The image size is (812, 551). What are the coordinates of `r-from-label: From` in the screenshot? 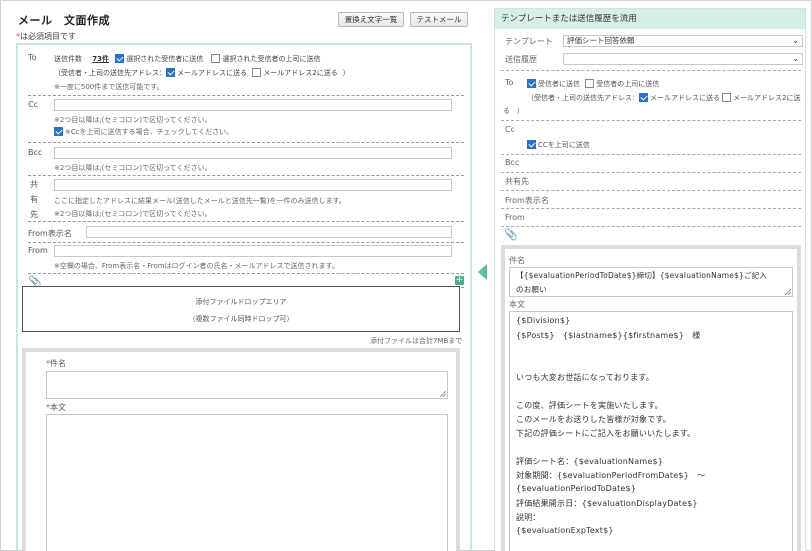 It's located at (515, 217).